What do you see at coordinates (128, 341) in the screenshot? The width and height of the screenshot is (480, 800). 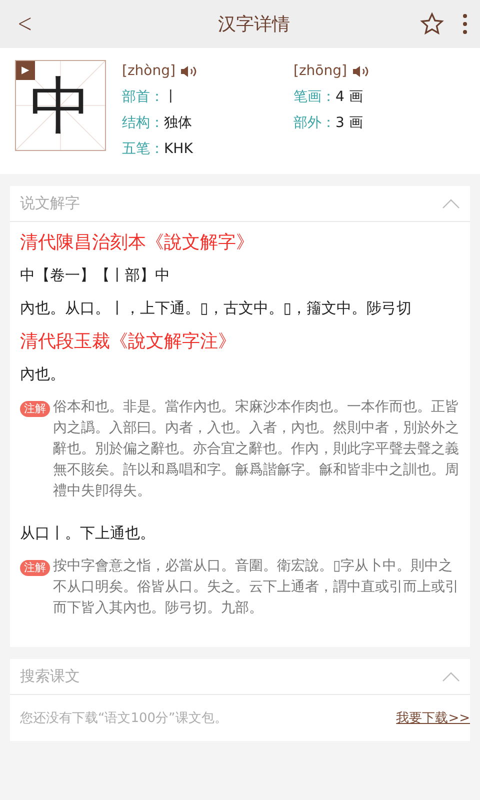 I see `source-title: 清代段玉裁《說文解字注》` at bounding box center [128, 341].